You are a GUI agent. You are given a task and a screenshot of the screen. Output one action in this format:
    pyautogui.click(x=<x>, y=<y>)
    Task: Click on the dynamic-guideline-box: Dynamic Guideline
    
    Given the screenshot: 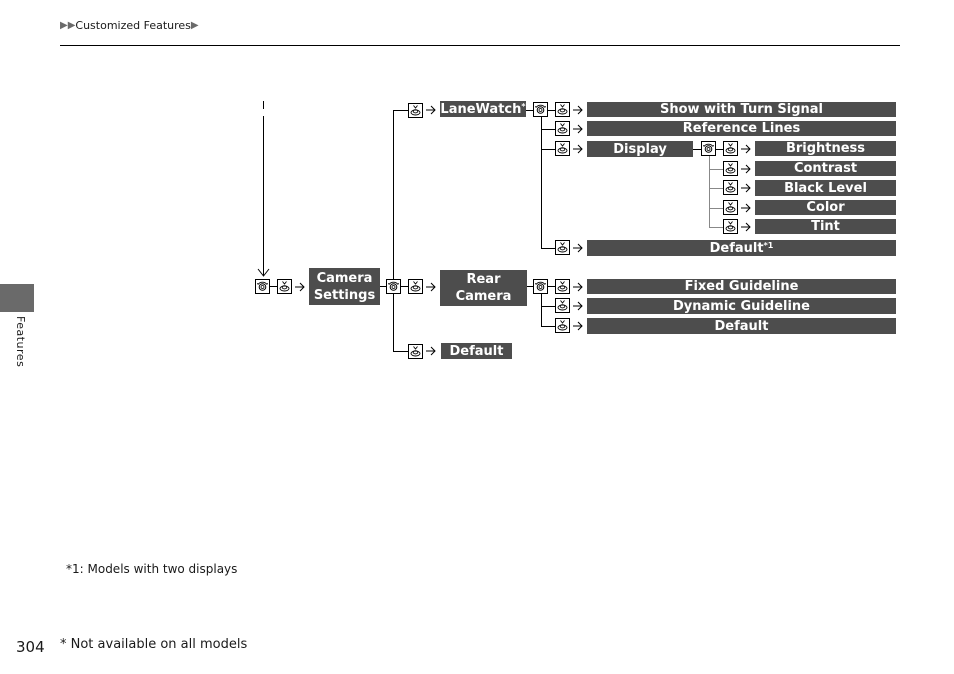 What is the action you would take?
    pyautogui.click(x=741, y=306)
    